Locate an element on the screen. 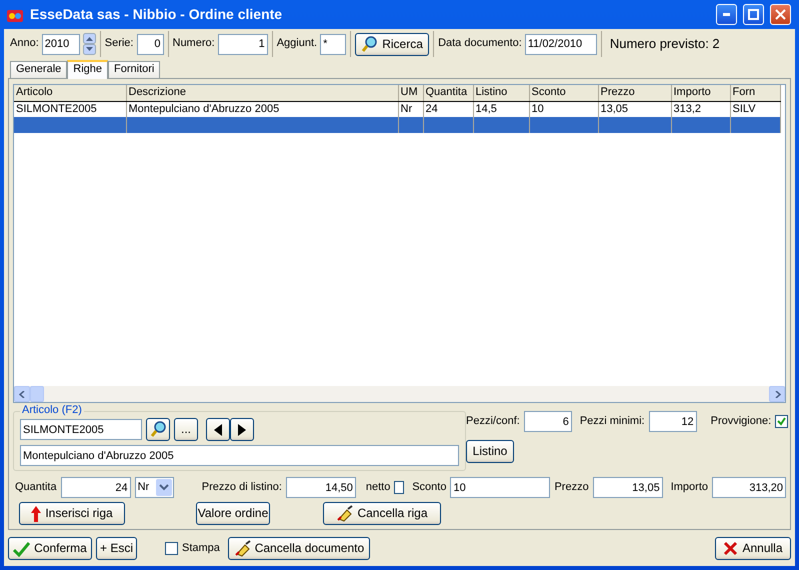  field-label: Aggiunt. is located at coordinates (297, 44).